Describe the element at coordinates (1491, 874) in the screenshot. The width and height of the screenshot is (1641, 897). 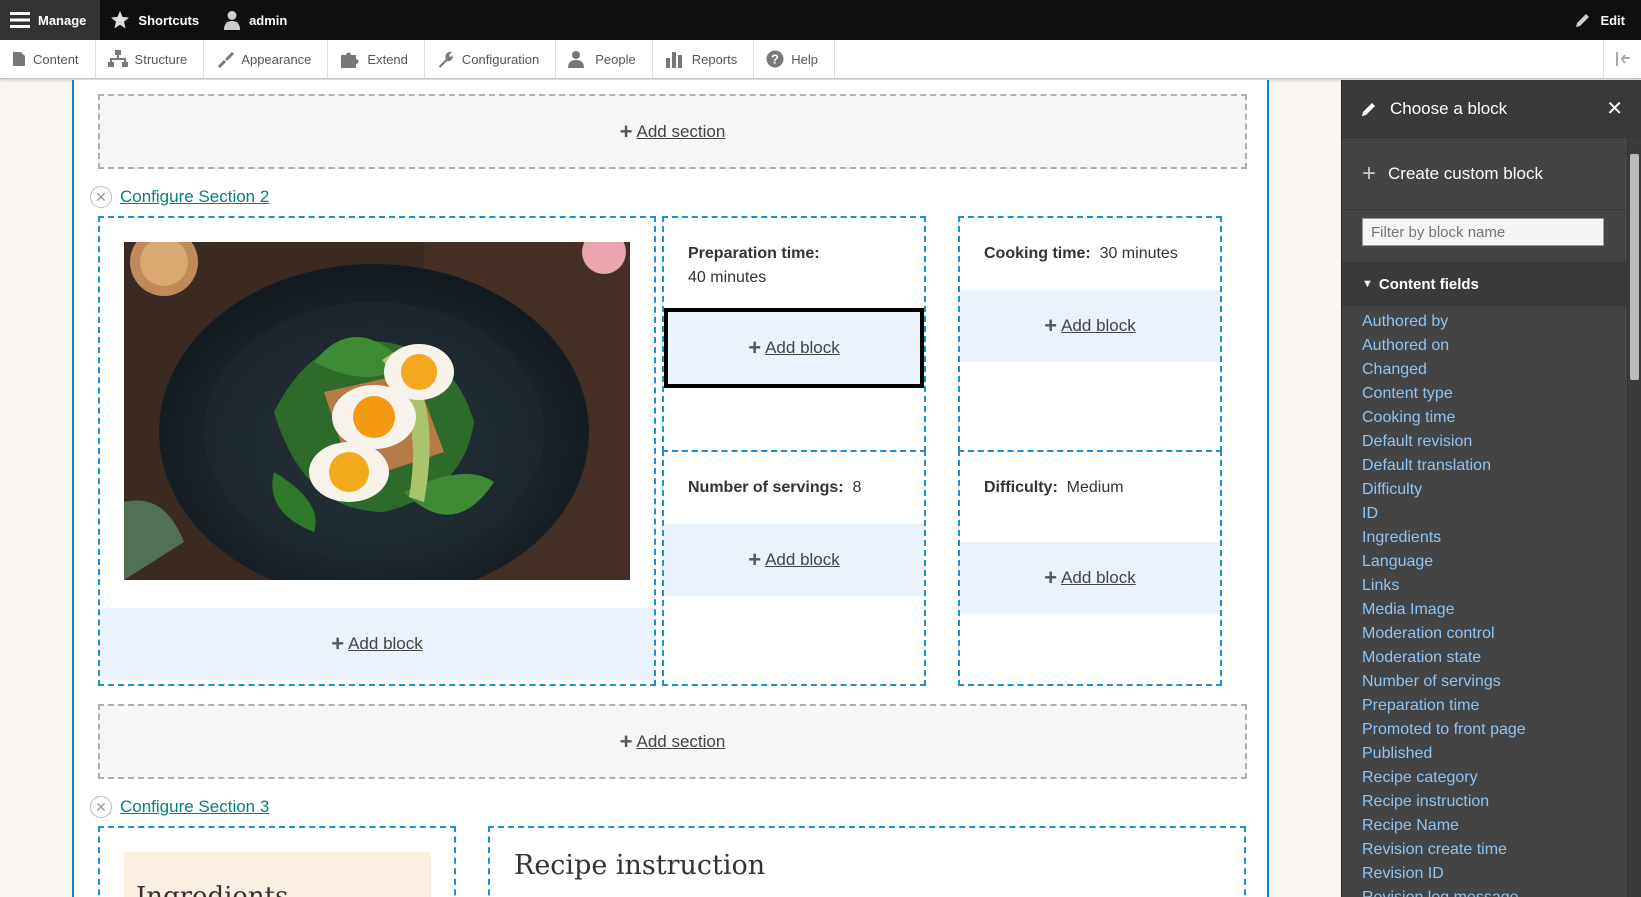
I see `block-link: Revision ID` at that location.